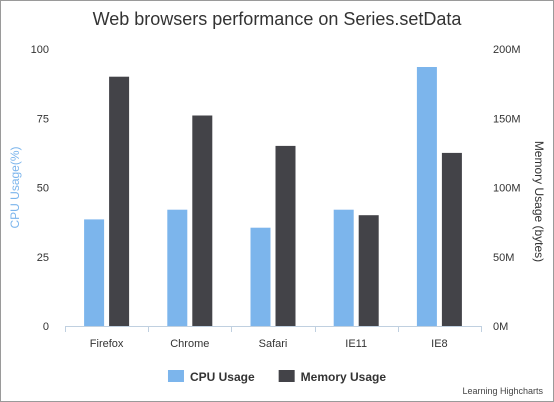  Describe the element at coordinates (40, 50) in the screenshot. I see `y-left-tick-label: 100` at that location.